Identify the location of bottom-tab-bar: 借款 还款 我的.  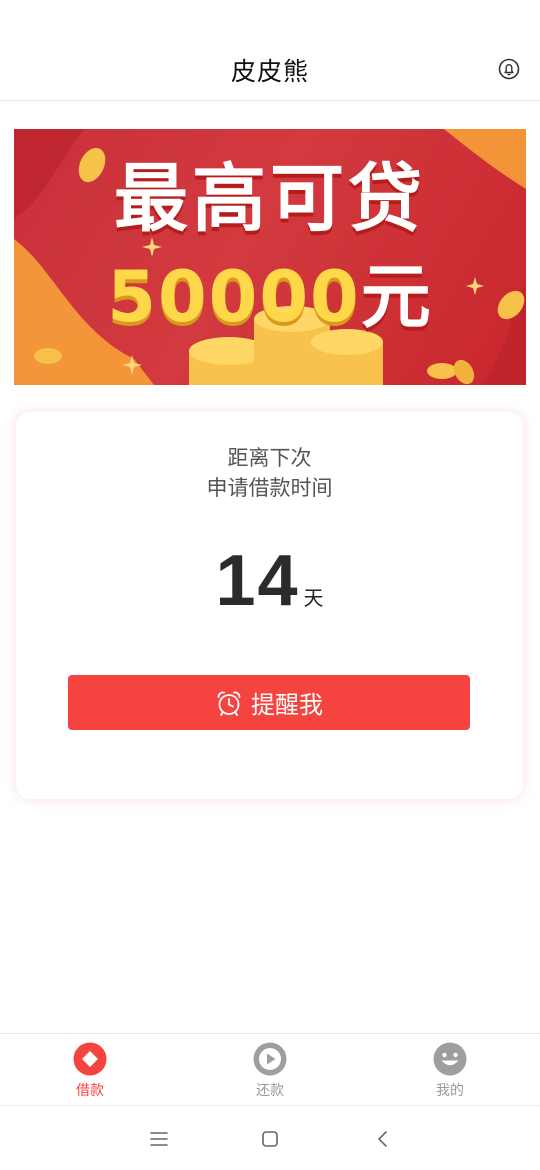
(270, 1069).